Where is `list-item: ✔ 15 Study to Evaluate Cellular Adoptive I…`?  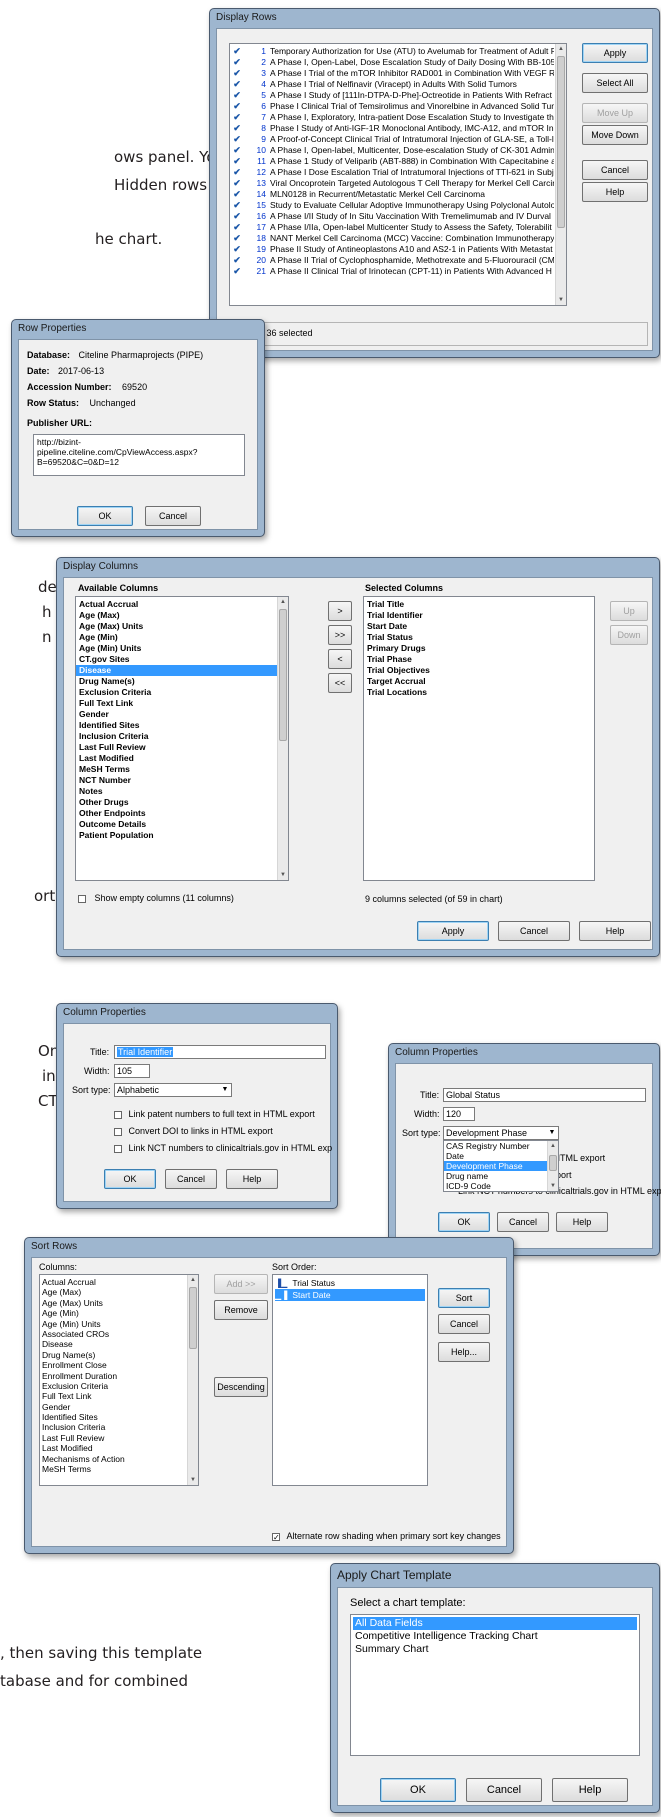 list-item: ✔ 15 Study to Evaluate Cellular Adoptive I… is located at coordinates (393, 205).